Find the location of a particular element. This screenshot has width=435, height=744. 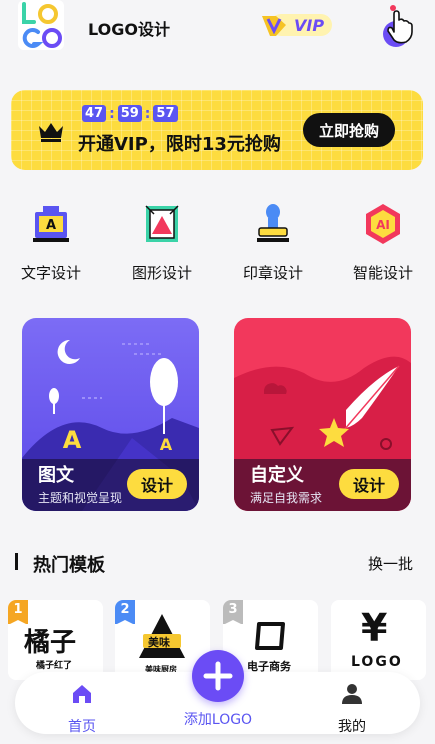

ai-design-icon: AI is located at coordinates (383, 224).